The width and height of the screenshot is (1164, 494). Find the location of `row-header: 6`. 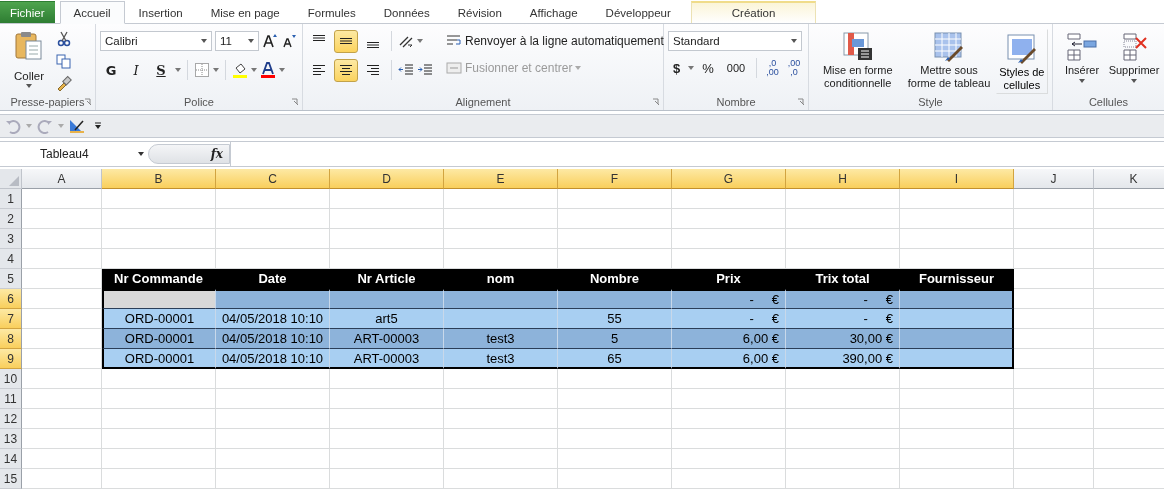

row-header: 6 is located at coordinates (11, 299).